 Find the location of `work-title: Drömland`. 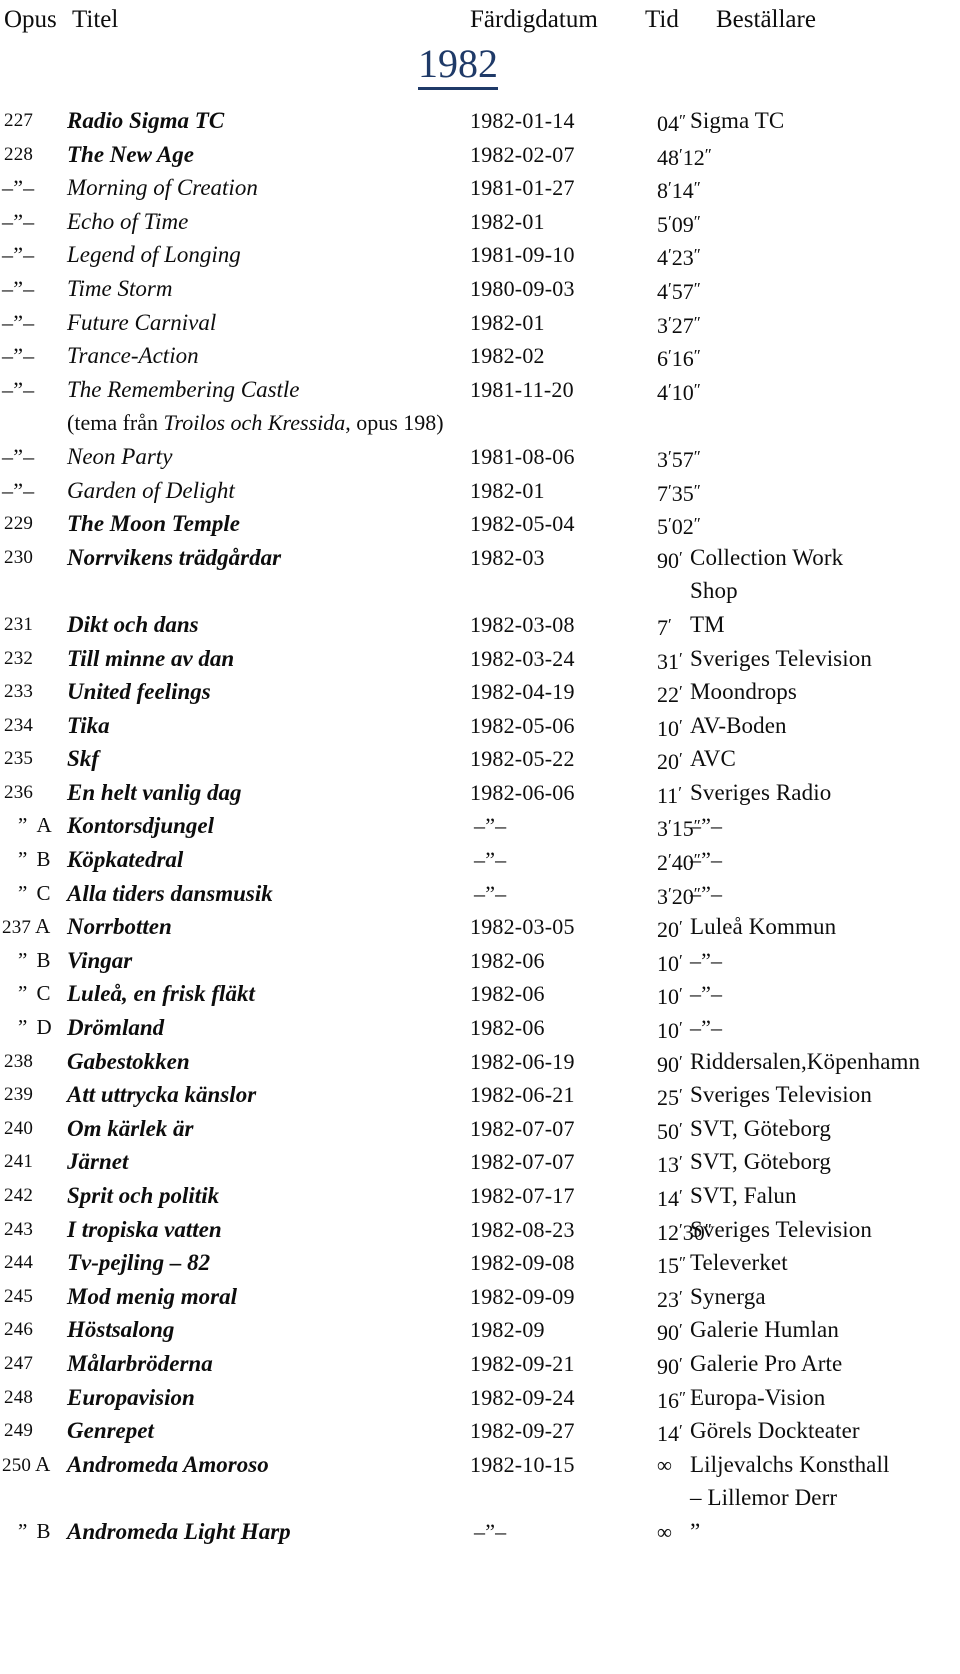

work-title: Drömland is located at coordinates (116, 1028).